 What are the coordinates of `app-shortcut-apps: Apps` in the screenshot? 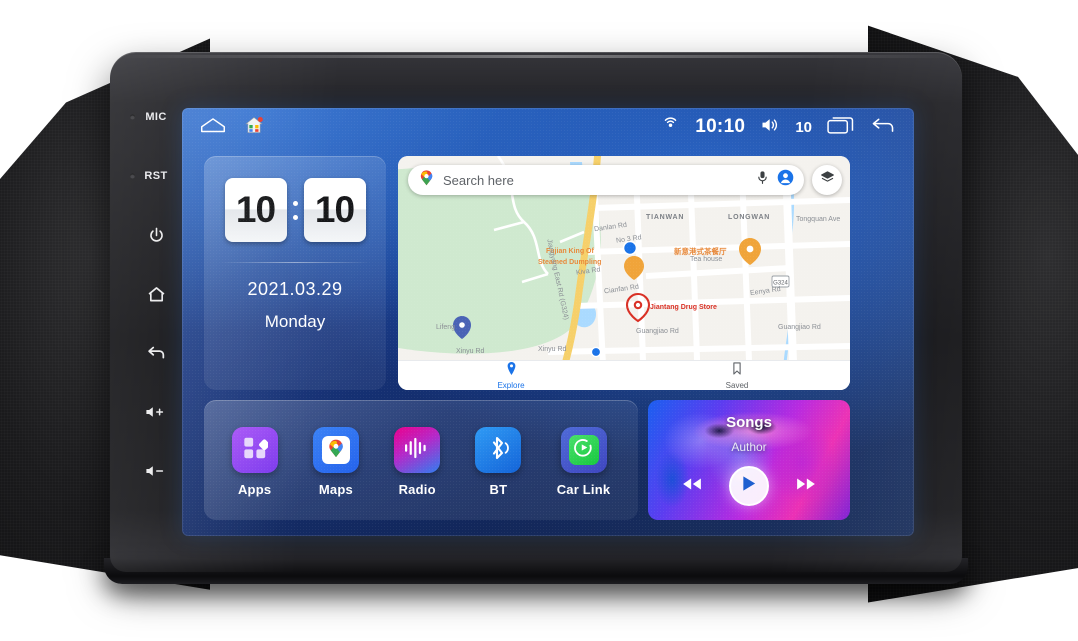 It's located at (254, 462).